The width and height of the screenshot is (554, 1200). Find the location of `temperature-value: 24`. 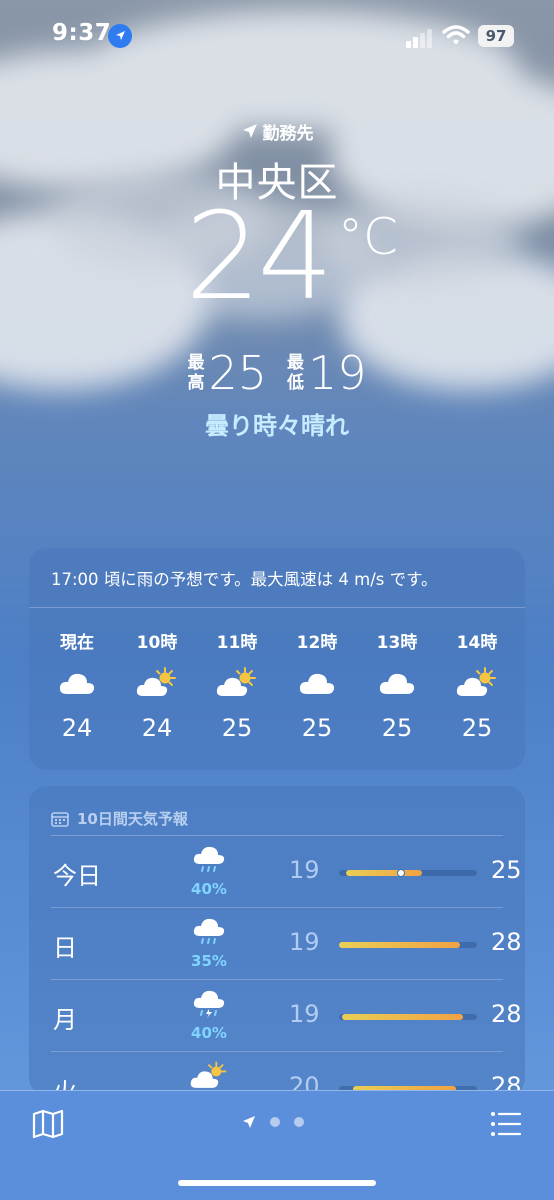

temperature-value: 24 is located at coordinates (259, 257).